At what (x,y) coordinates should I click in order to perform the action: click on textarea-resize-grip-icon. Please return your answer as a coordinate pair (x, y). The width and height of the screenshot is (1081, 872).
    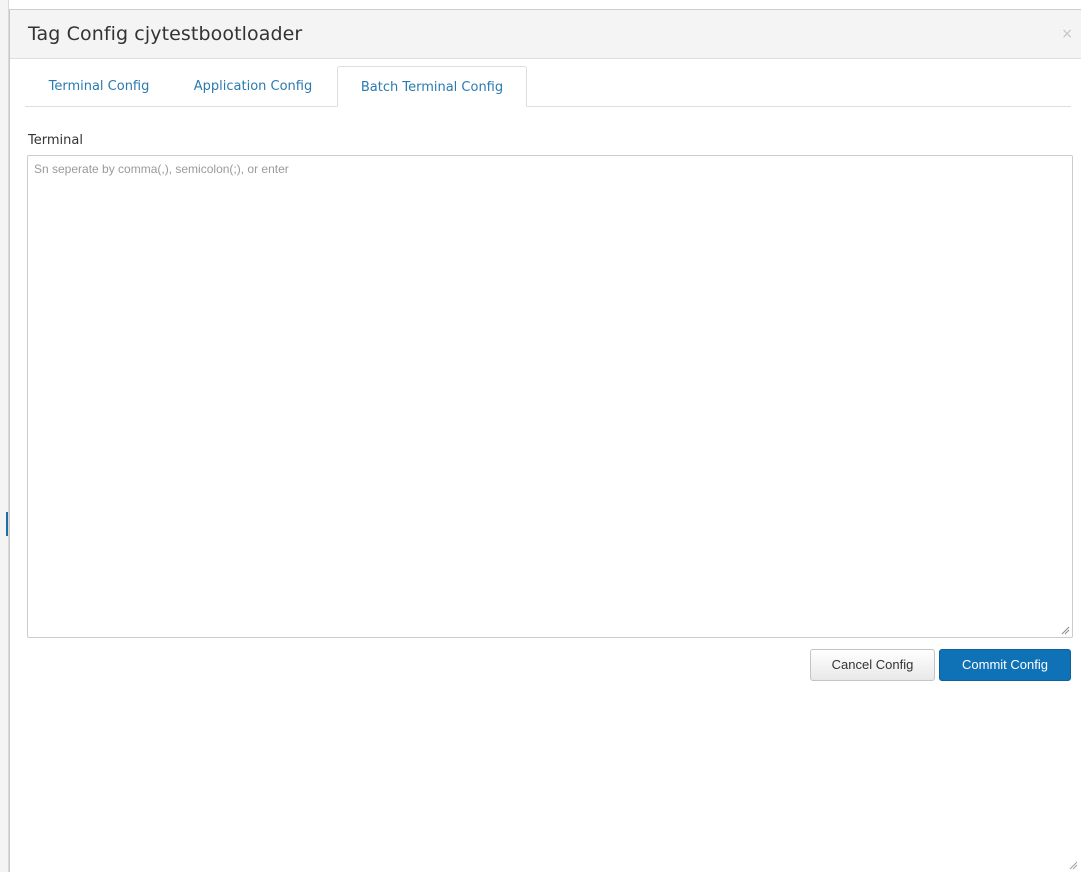
    Looking at the image, I should click on (1065, 630).